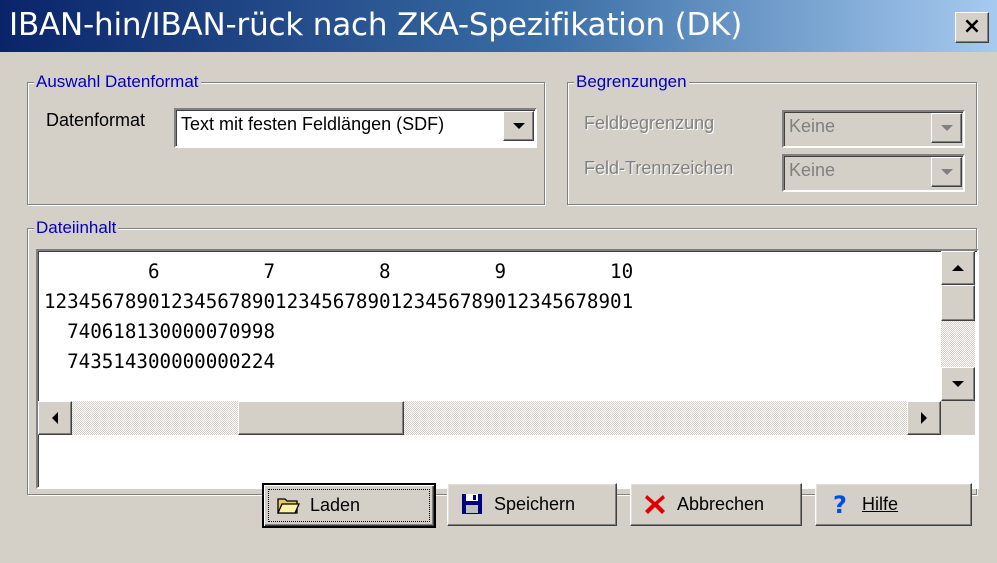 The height and width of the screenshot is (563, 997). Describe the element at coordinates (721, 504) in the screenshot. I see `abbrechen-label: Abbrechen` at that location.